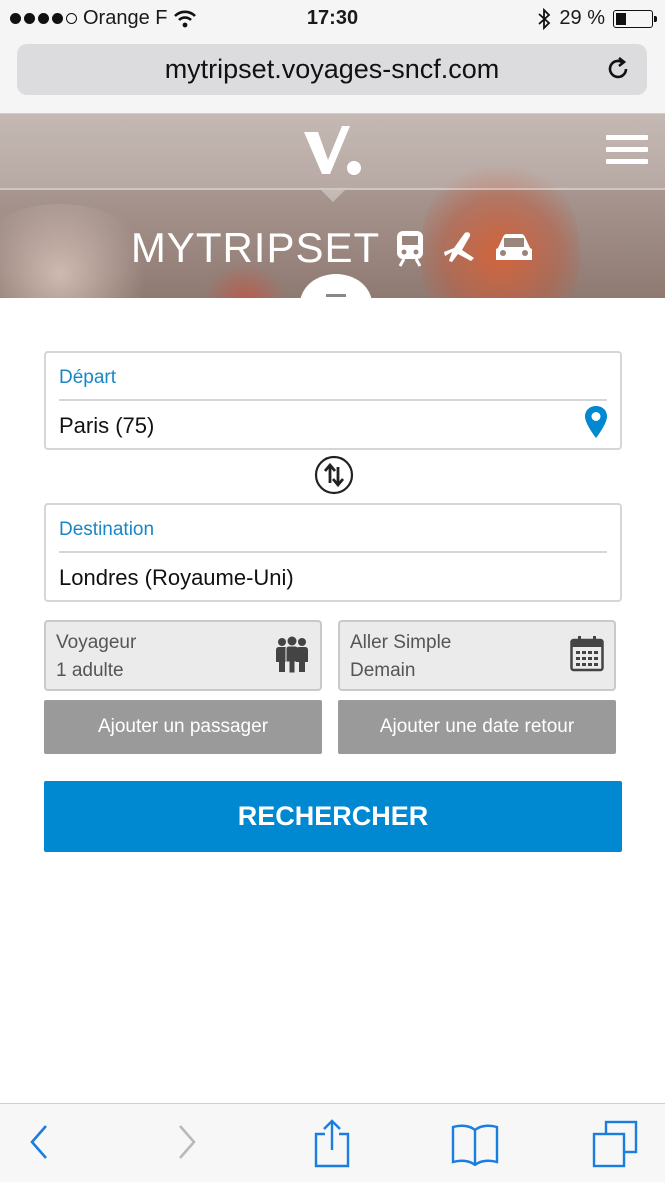 The image size is (665, 1182). I want to click on destination-label: Destination, so click(107, 529).